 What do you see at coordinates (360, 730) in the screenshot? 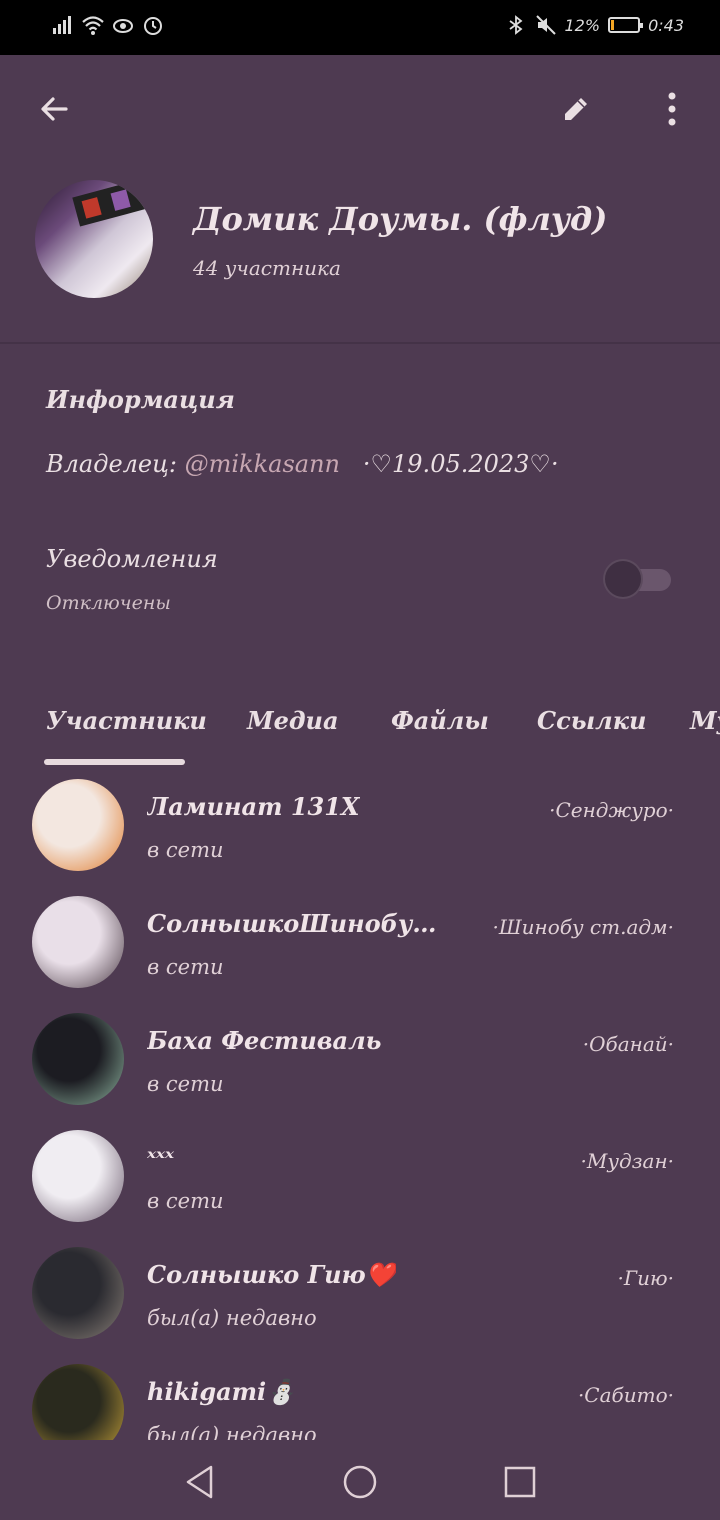
I see `tab-bar: Участники Медиа Файлы Ссылки Му` at bounding box center [360, 730].